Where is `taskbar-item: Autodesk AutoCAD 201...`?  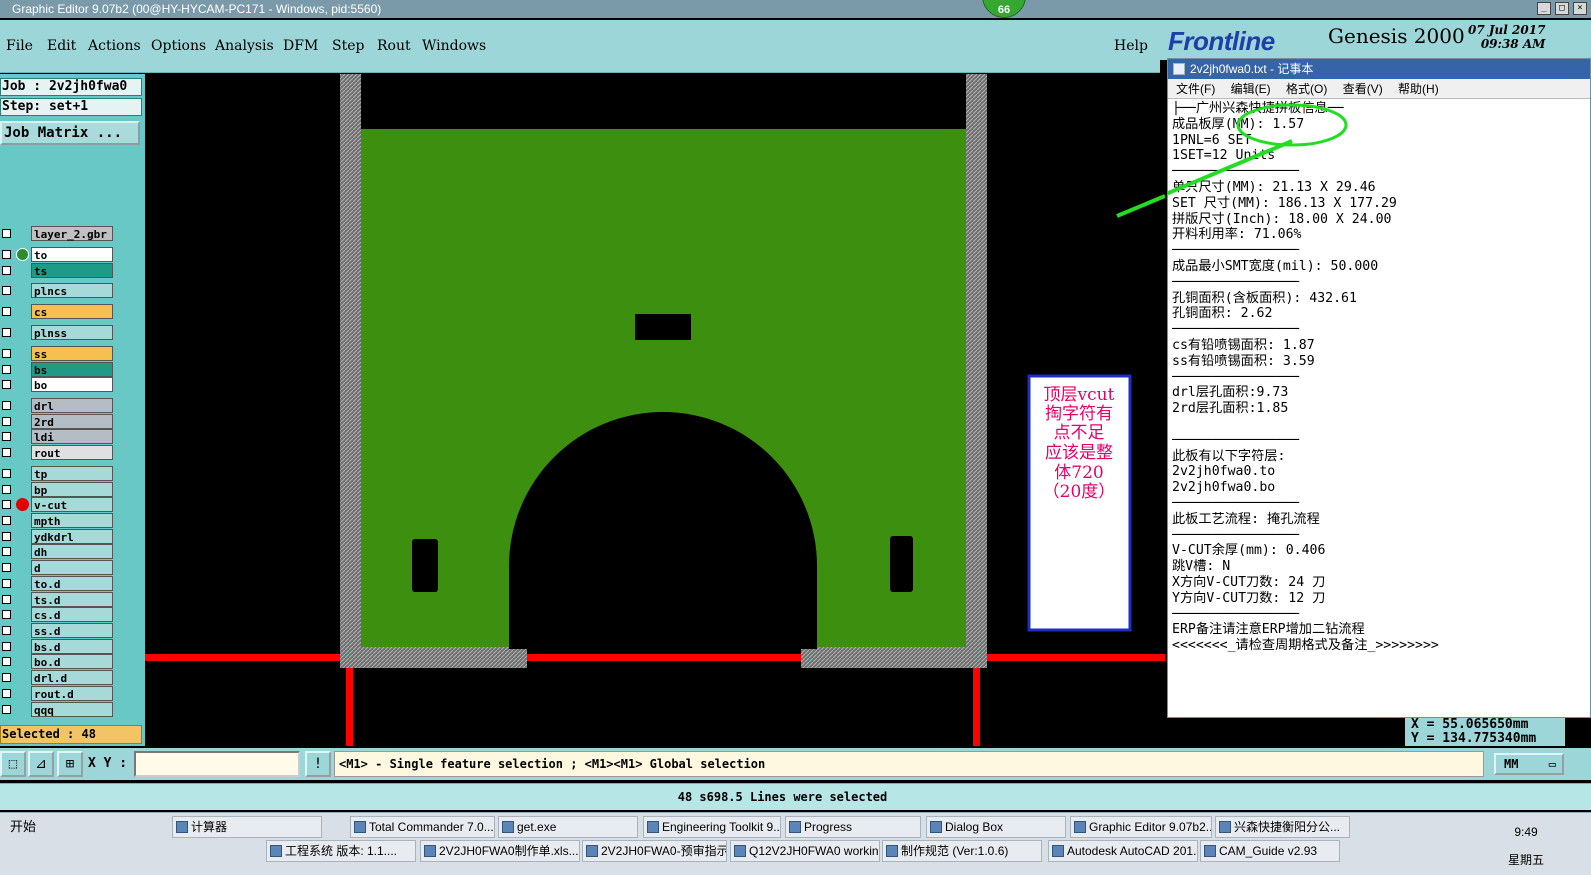
taskbar-item: Autodesk AutoCAD 201... is located at coordinates (1123, 851).